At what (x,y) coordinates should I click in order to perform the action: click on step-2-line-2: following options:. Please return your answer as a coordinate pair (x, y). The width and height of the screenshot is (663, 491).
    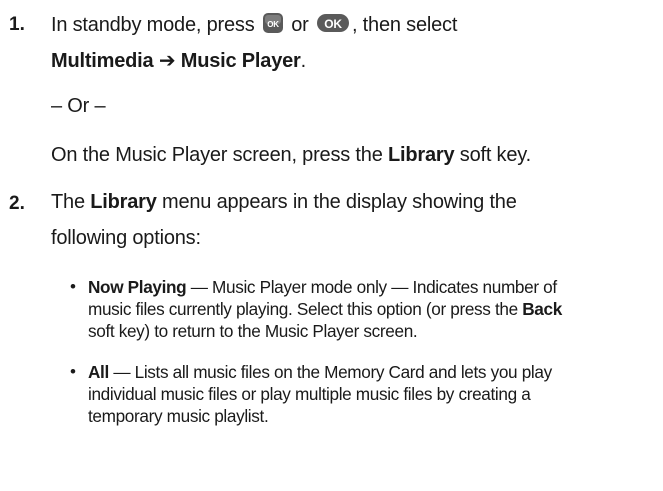
    Looking at the image, I should click on (126, 238).